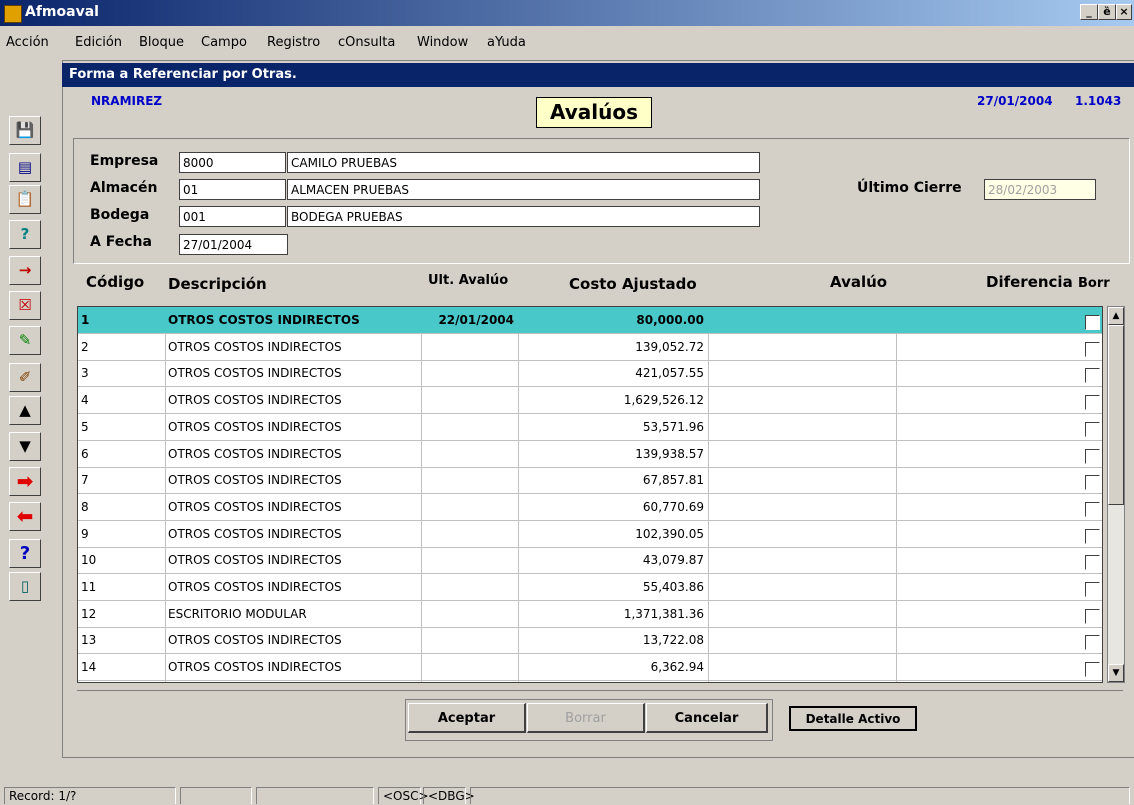 The width and height of the screenshot is (1134, 805). Describe the element at coordinates (121, 373) in the screenshot. I see `cell-codigo: 3` at that location.